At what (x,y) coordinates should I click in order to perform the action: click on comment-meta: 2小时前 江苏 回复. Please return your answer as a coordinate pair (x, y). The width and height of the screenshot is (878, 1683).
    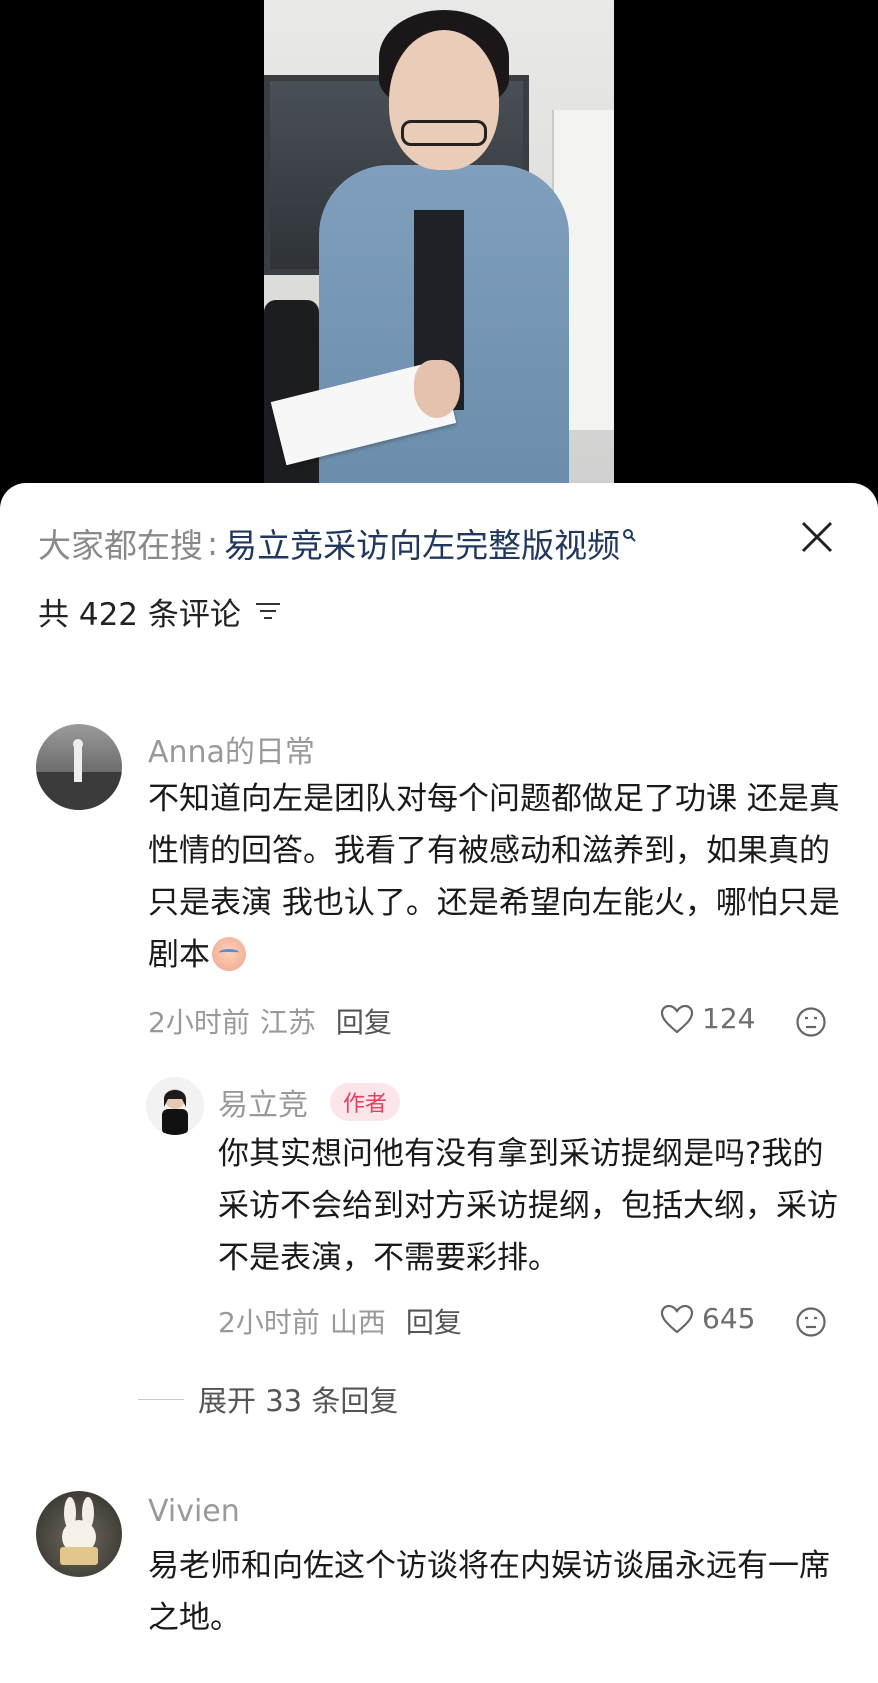
    Looking at the image, I should click on (270, 1021).